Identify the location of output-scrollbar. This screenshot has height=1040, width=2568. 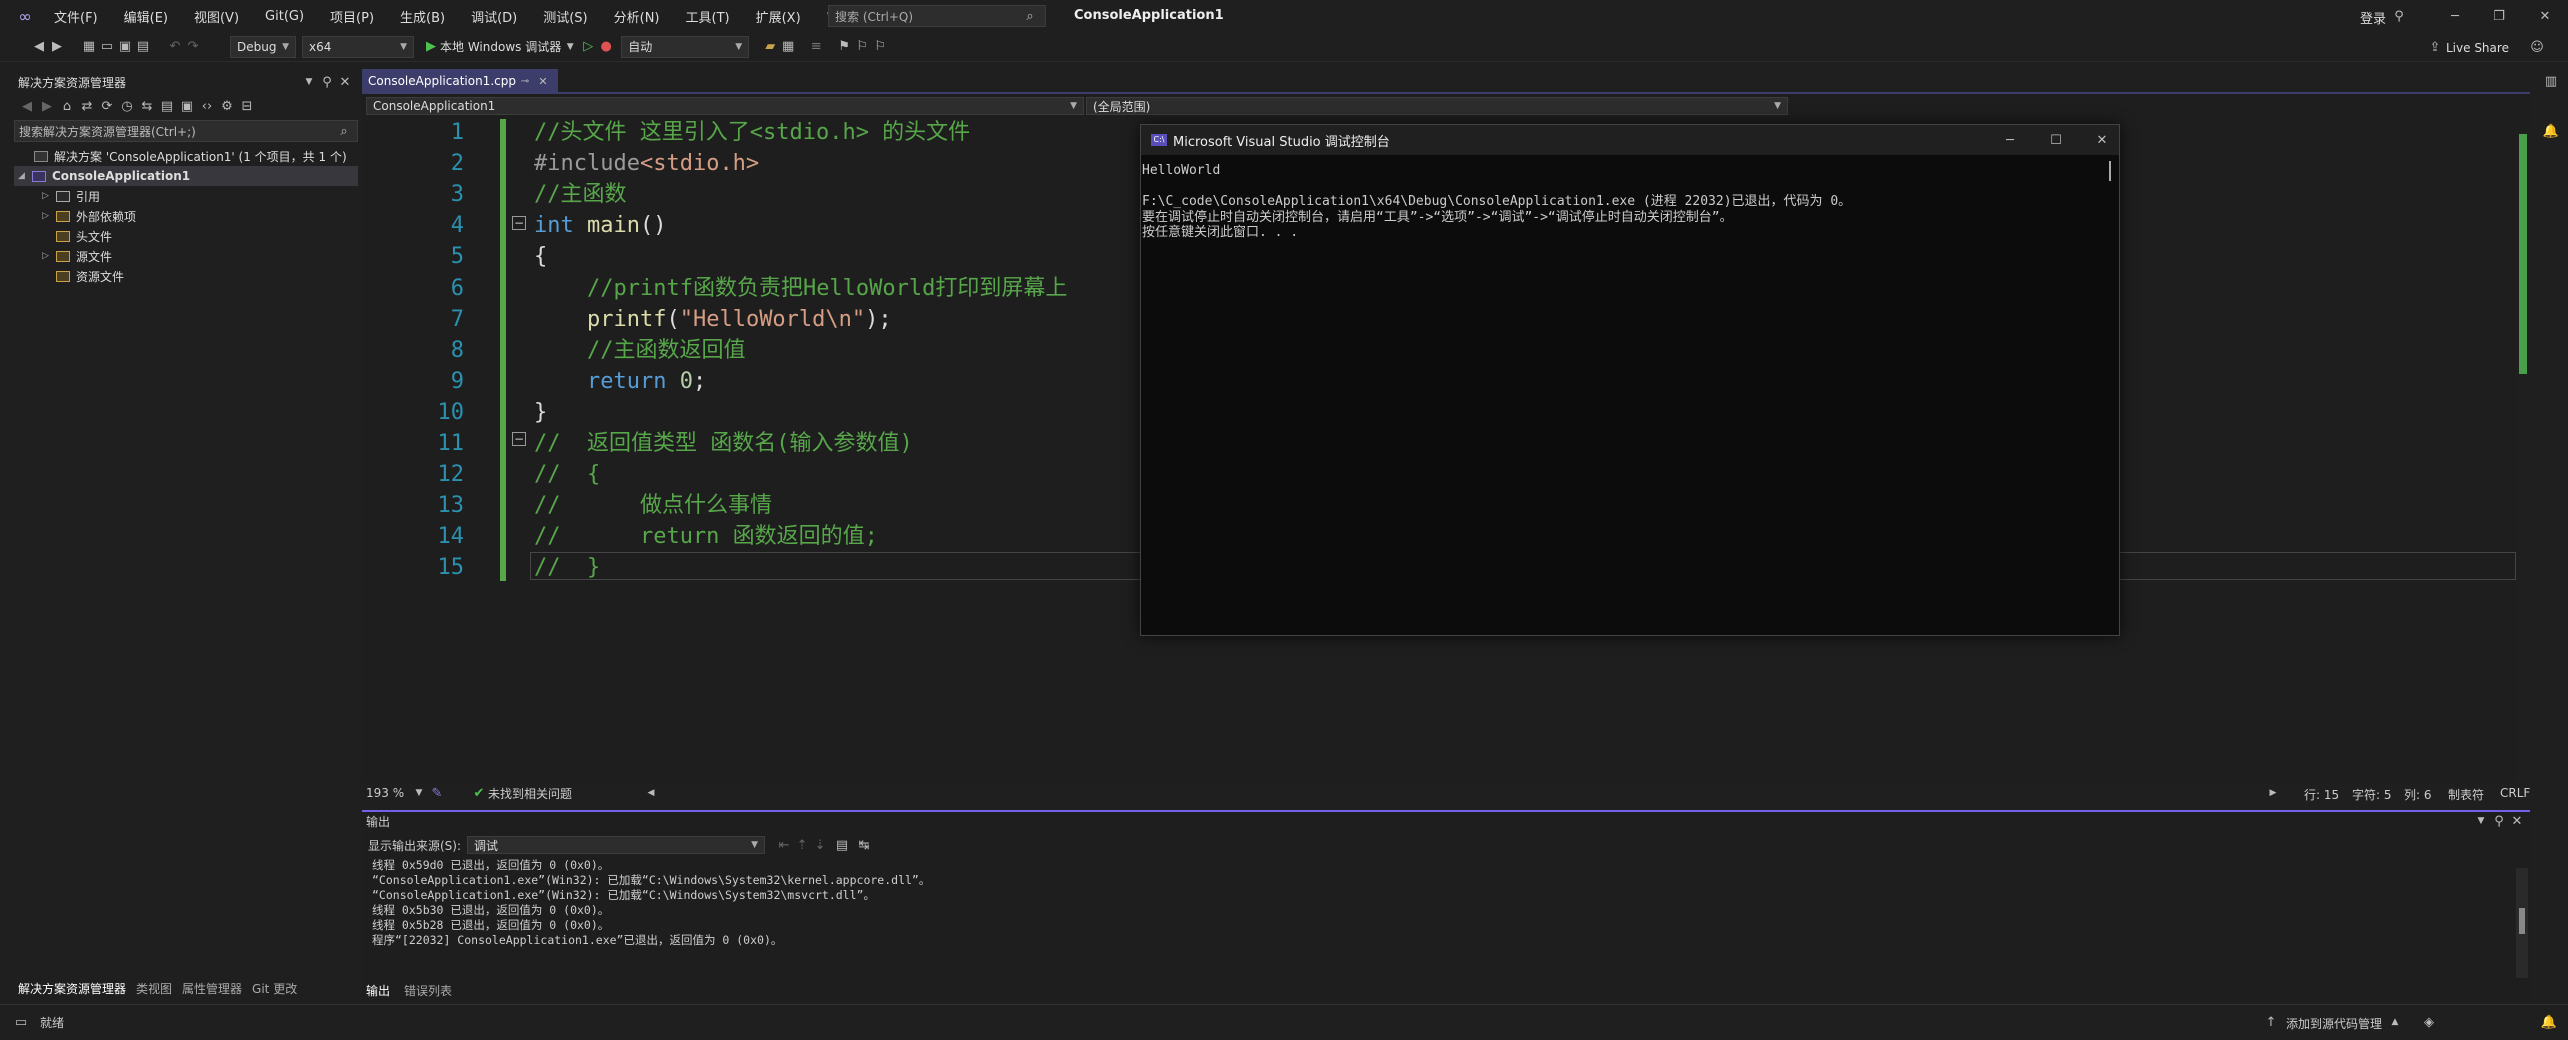
(2522, 923).